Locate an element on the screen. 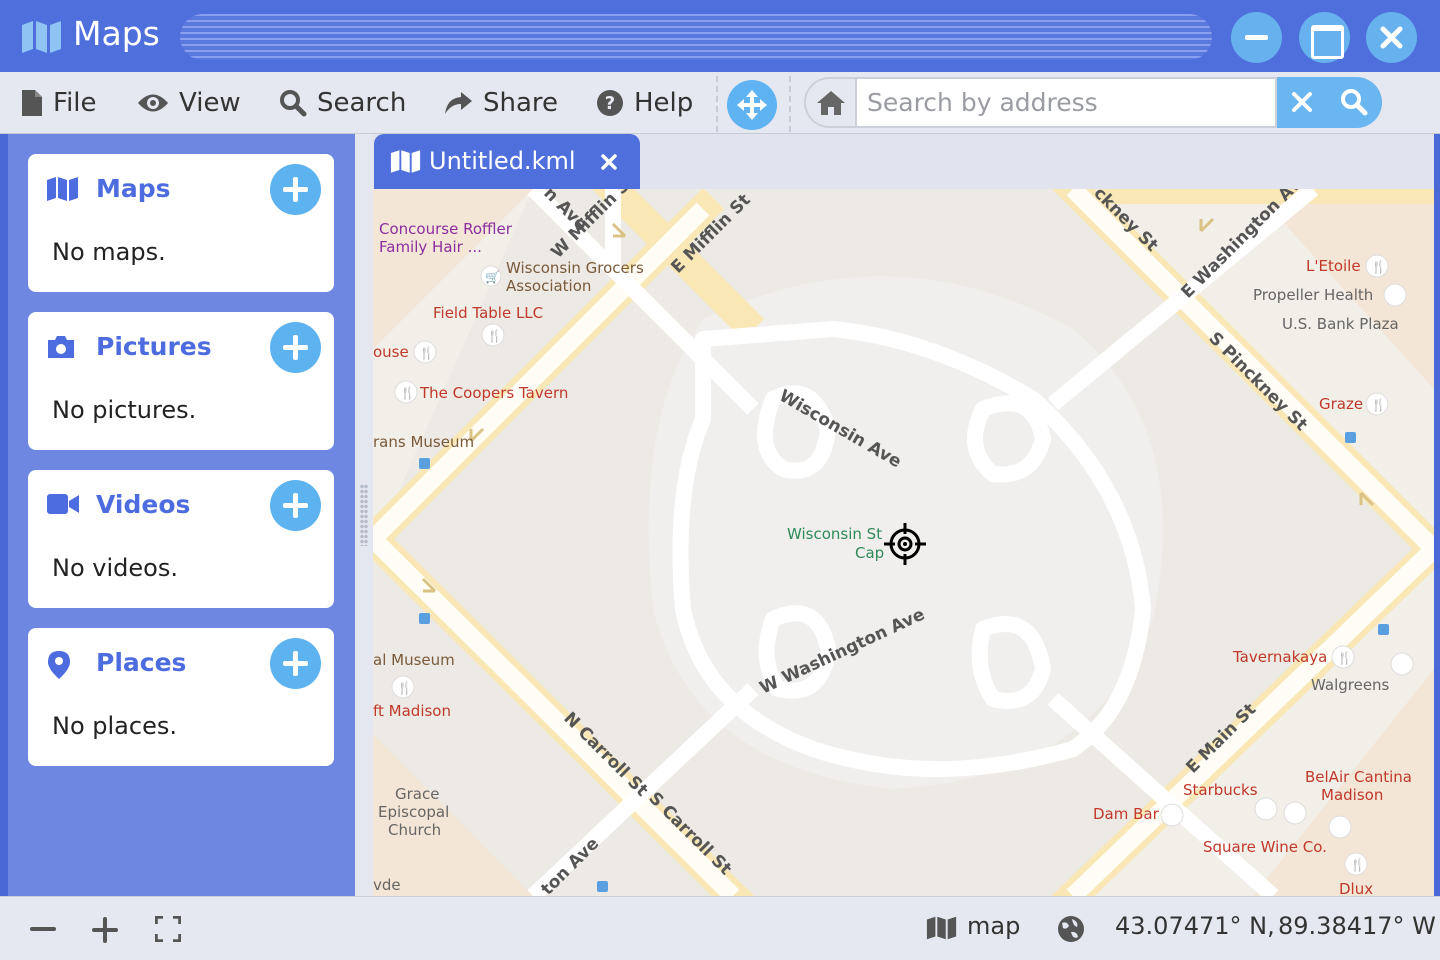  close-button is located at coordinates (1391, 37).